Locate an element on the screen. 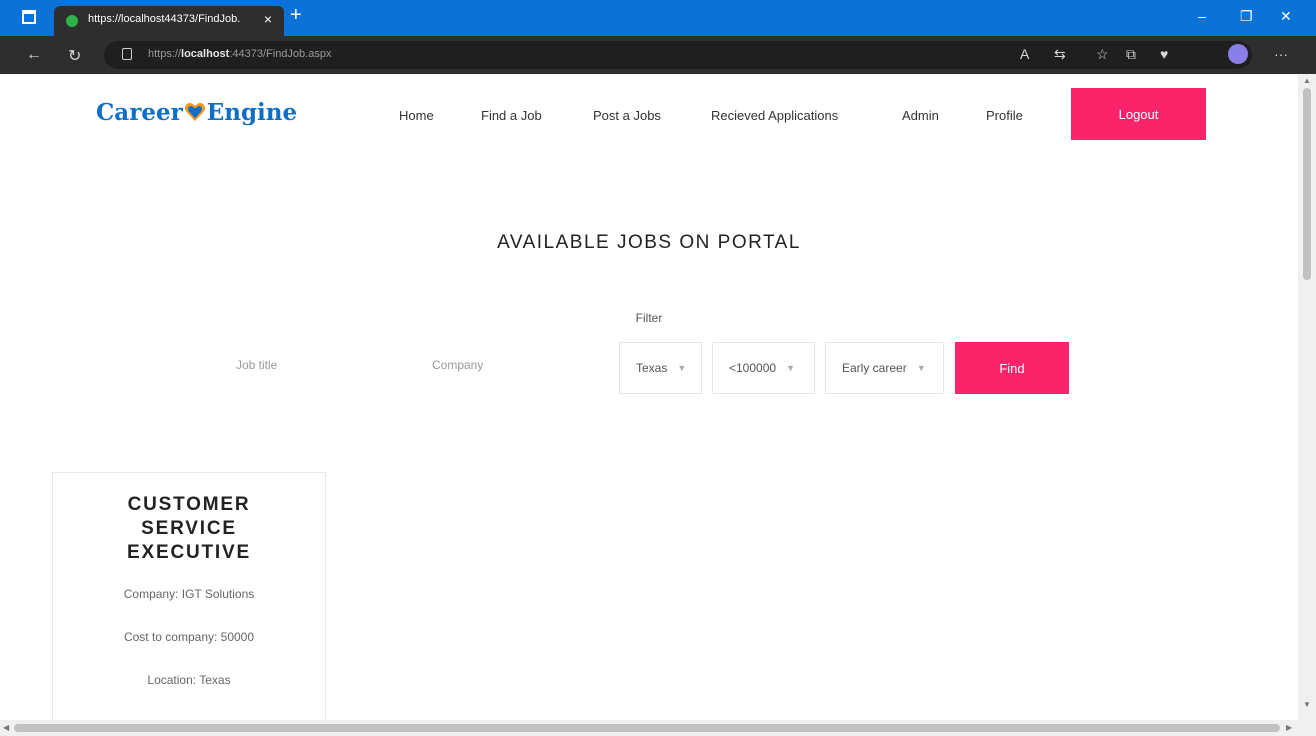  vertical-scroll-thumb is located at coordinates (1307, 184).